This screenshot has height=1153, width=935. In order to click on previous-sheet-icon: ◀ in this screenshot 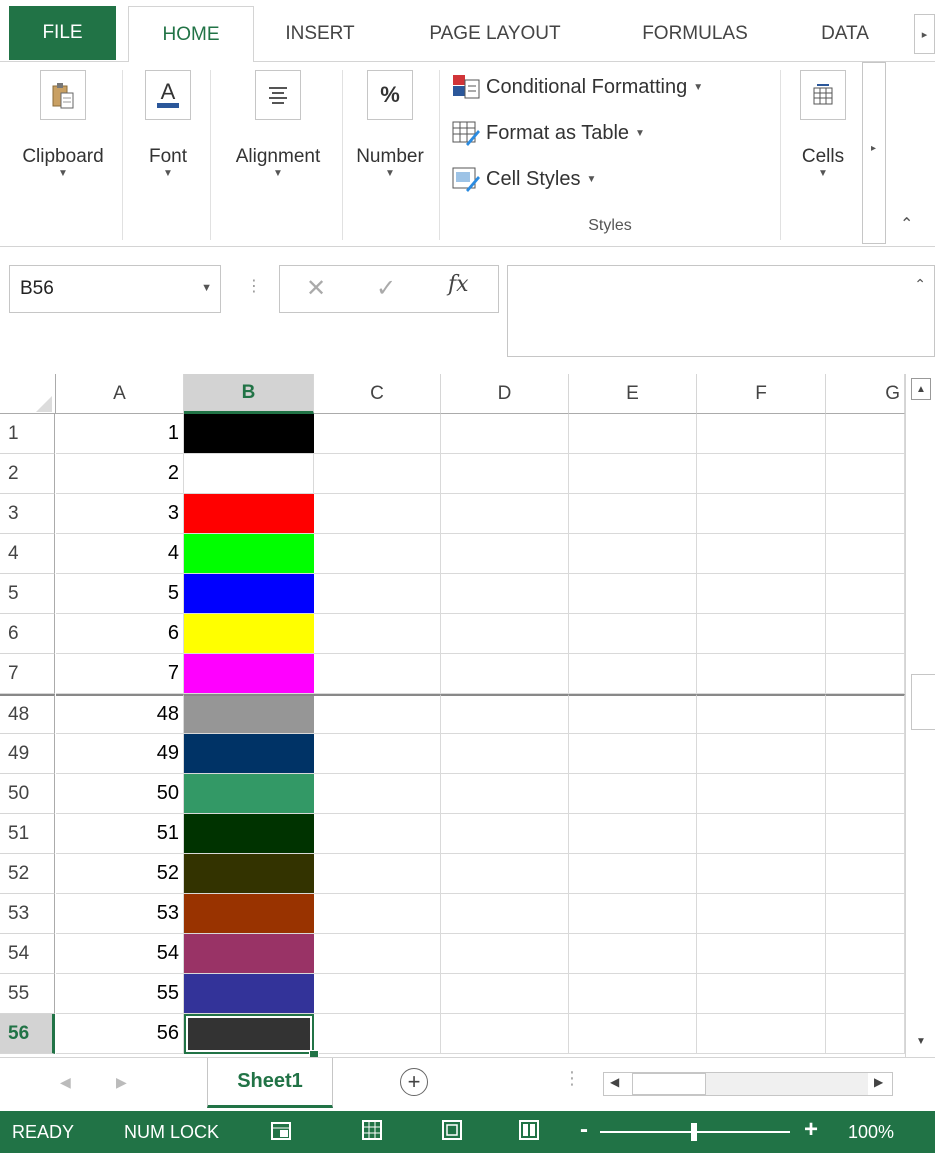, I will do `click(65, 1082)`.